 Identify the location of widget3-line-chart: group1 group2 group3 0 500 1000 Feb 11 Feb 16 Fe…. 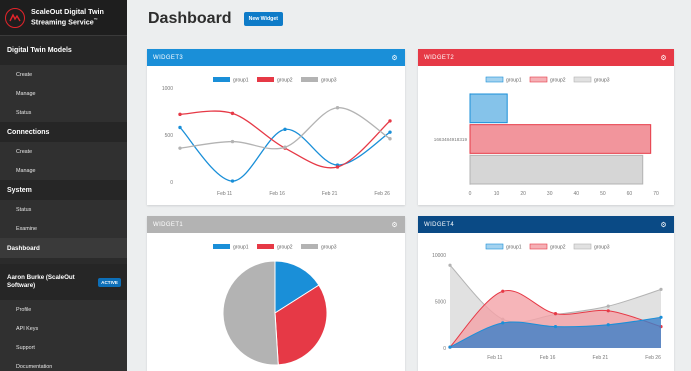
(277, 137).